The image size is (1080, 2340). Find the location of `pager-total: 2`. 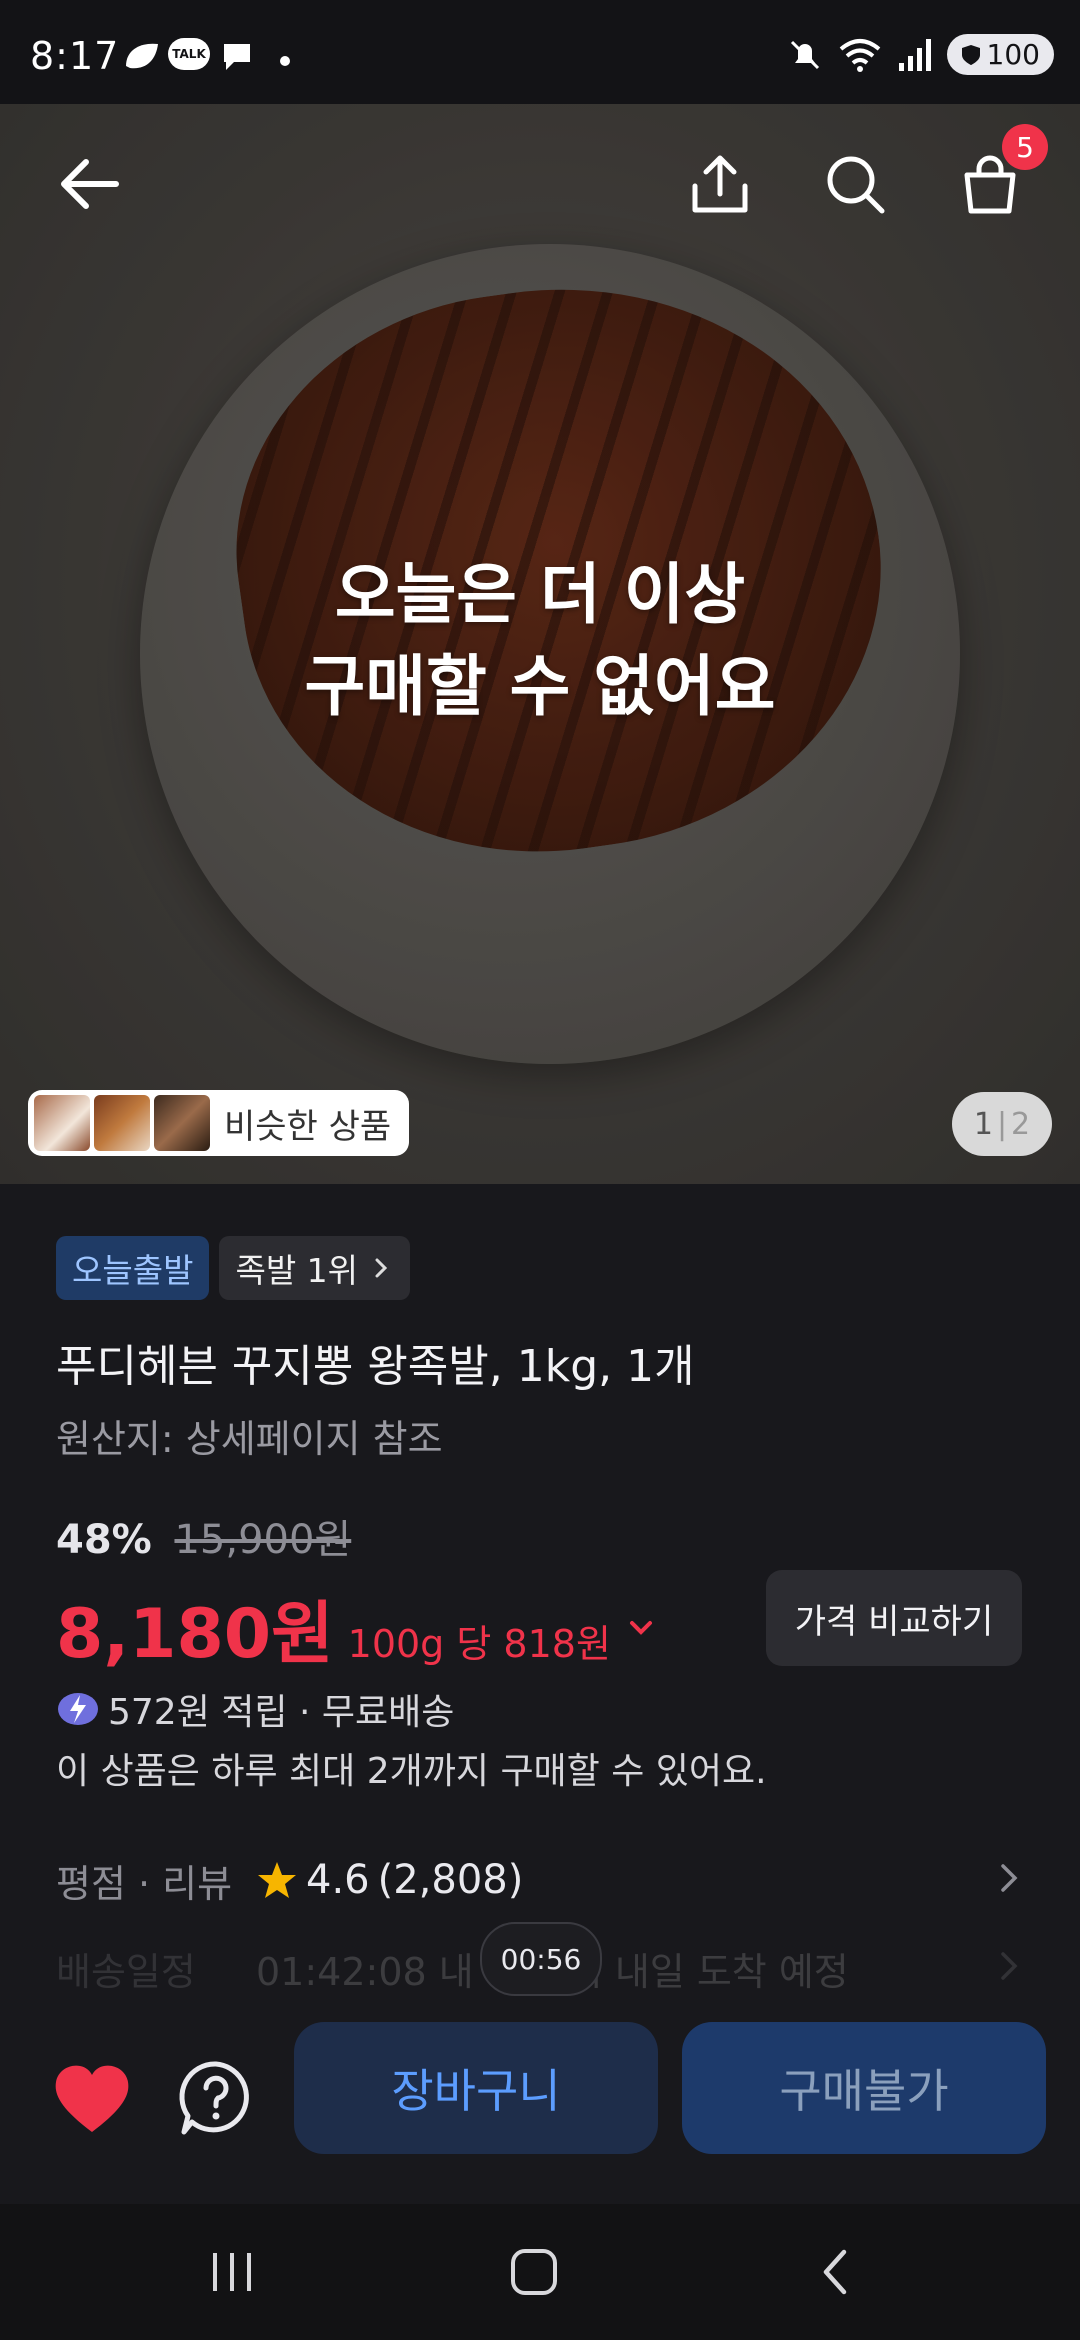

pager-total: 2 is located at coordinates (1021, 1124).